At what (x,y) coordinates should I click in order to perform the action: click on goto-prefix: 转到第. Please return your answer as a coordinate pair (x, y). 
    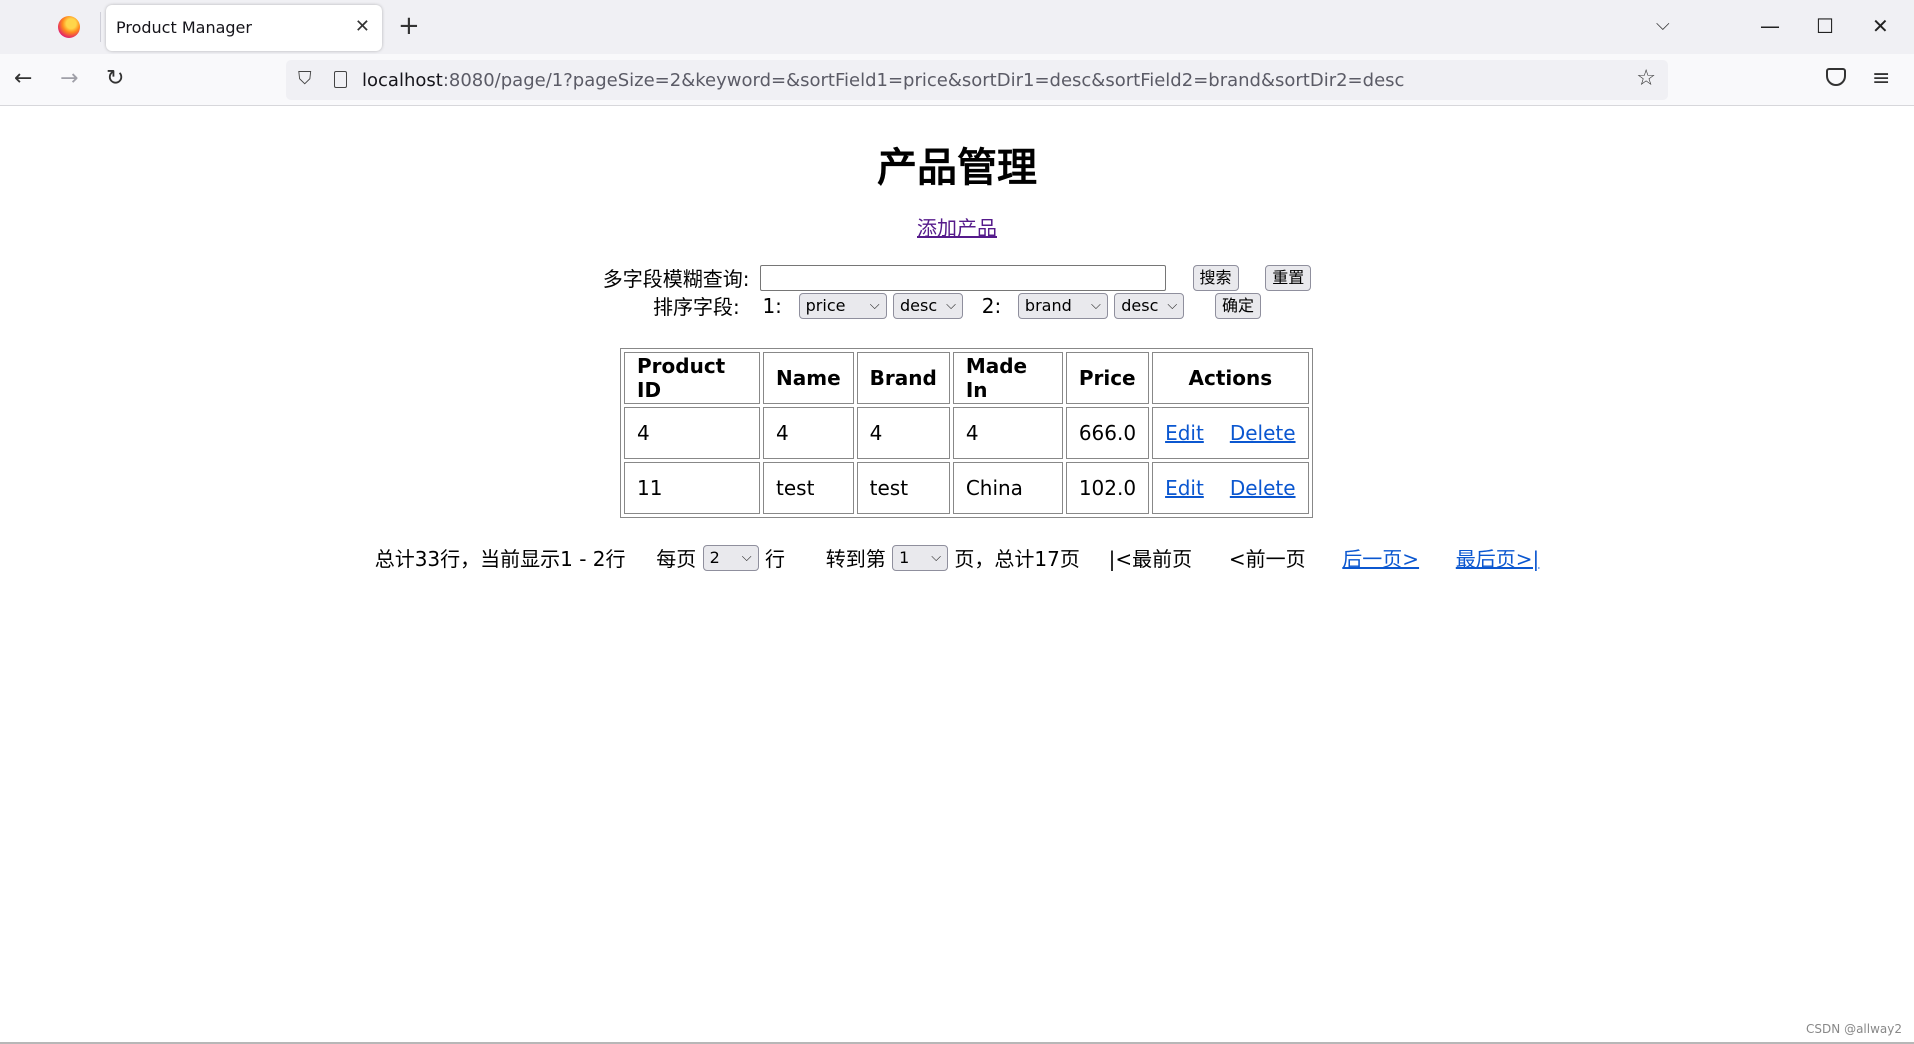
    Looking at the image, I should click on (855, 559).